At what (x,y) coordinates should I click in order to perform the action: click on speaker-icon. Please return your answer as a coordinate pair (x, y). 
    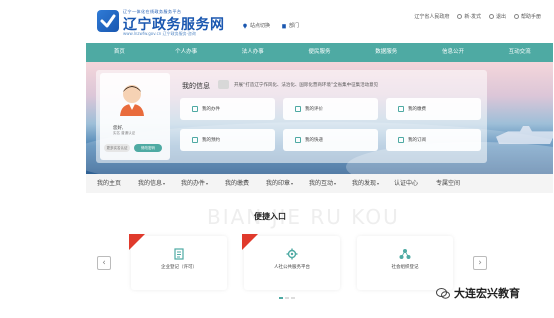
    Looking at the image, I should click on (223, 84).